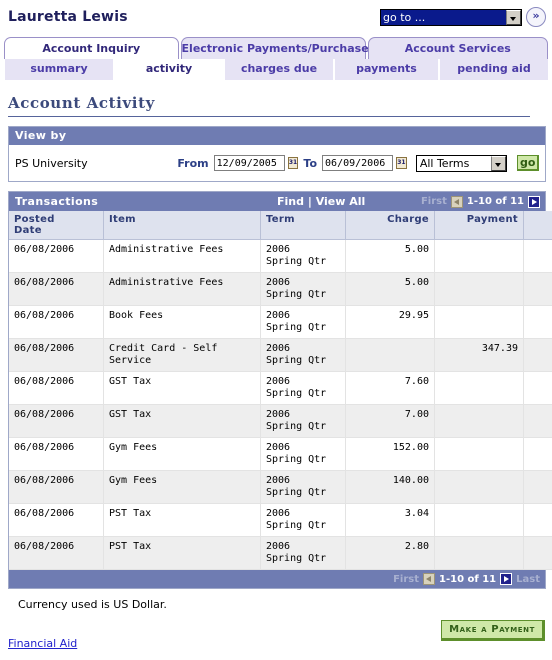 This screenshot has height=660, width=552. I want to click on table-row: 06/08/2006 GST Tax 2006 Spring Qtr 7.00, so click(280, 421).